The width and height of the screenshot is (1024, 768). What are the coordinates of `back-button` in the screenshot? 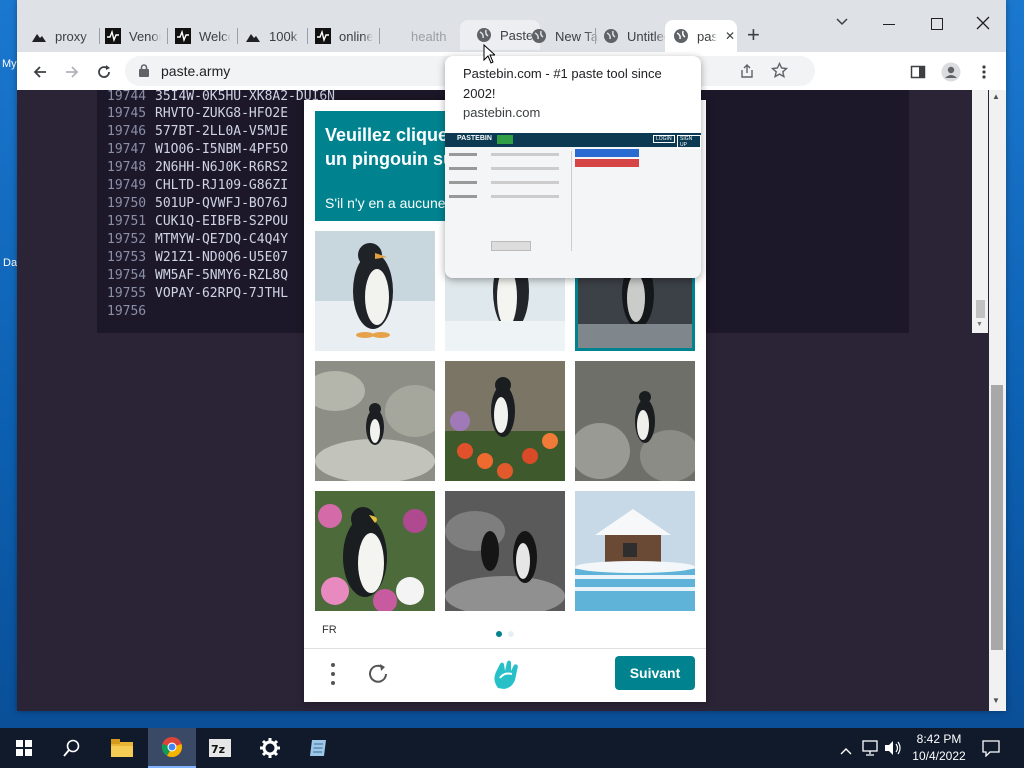 It's located at (40, 72).